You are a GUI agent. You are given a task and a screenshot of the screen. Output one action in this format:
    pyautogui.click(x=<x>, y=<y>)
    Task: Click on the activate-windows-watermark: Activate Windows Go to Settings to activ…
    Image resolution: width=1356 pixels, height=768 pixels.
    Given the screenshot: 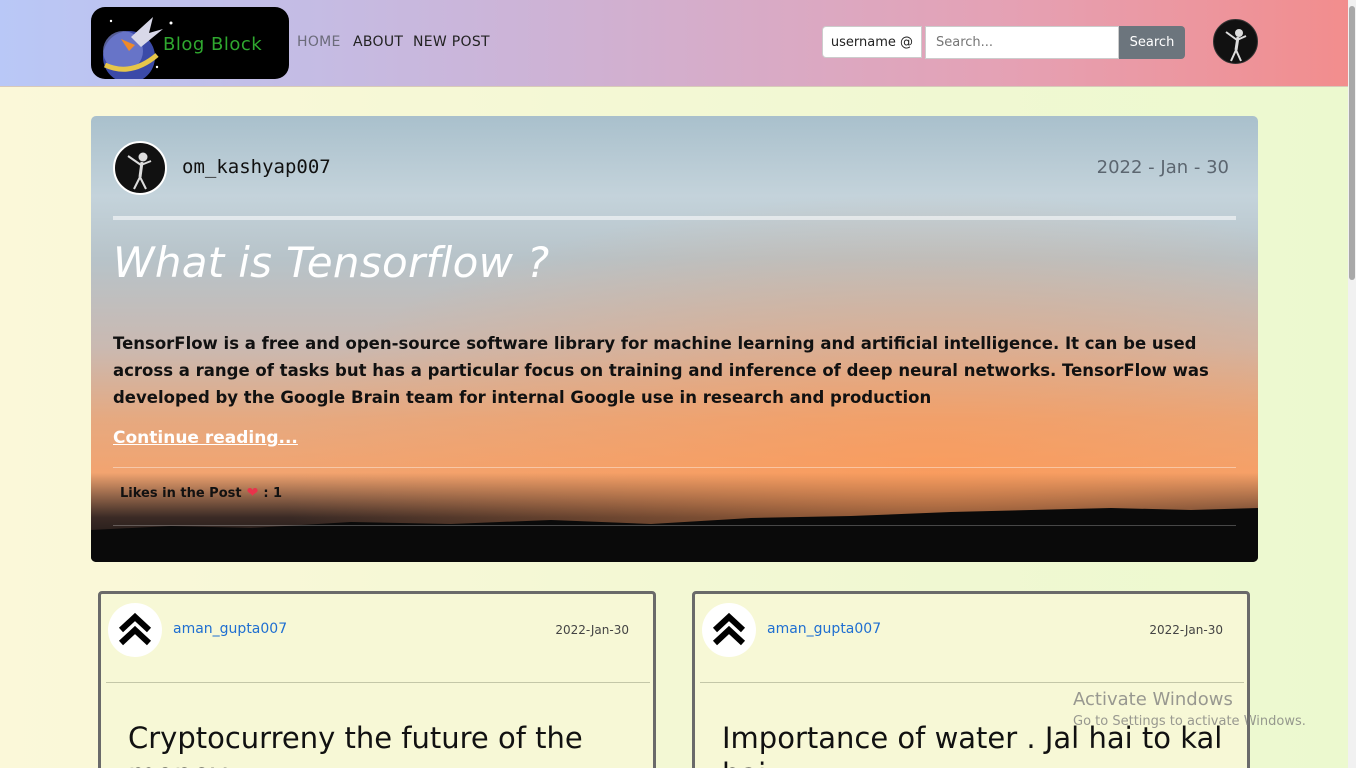 What is the action you would take?
    pyautogui.click(x=1189, y=709)
    